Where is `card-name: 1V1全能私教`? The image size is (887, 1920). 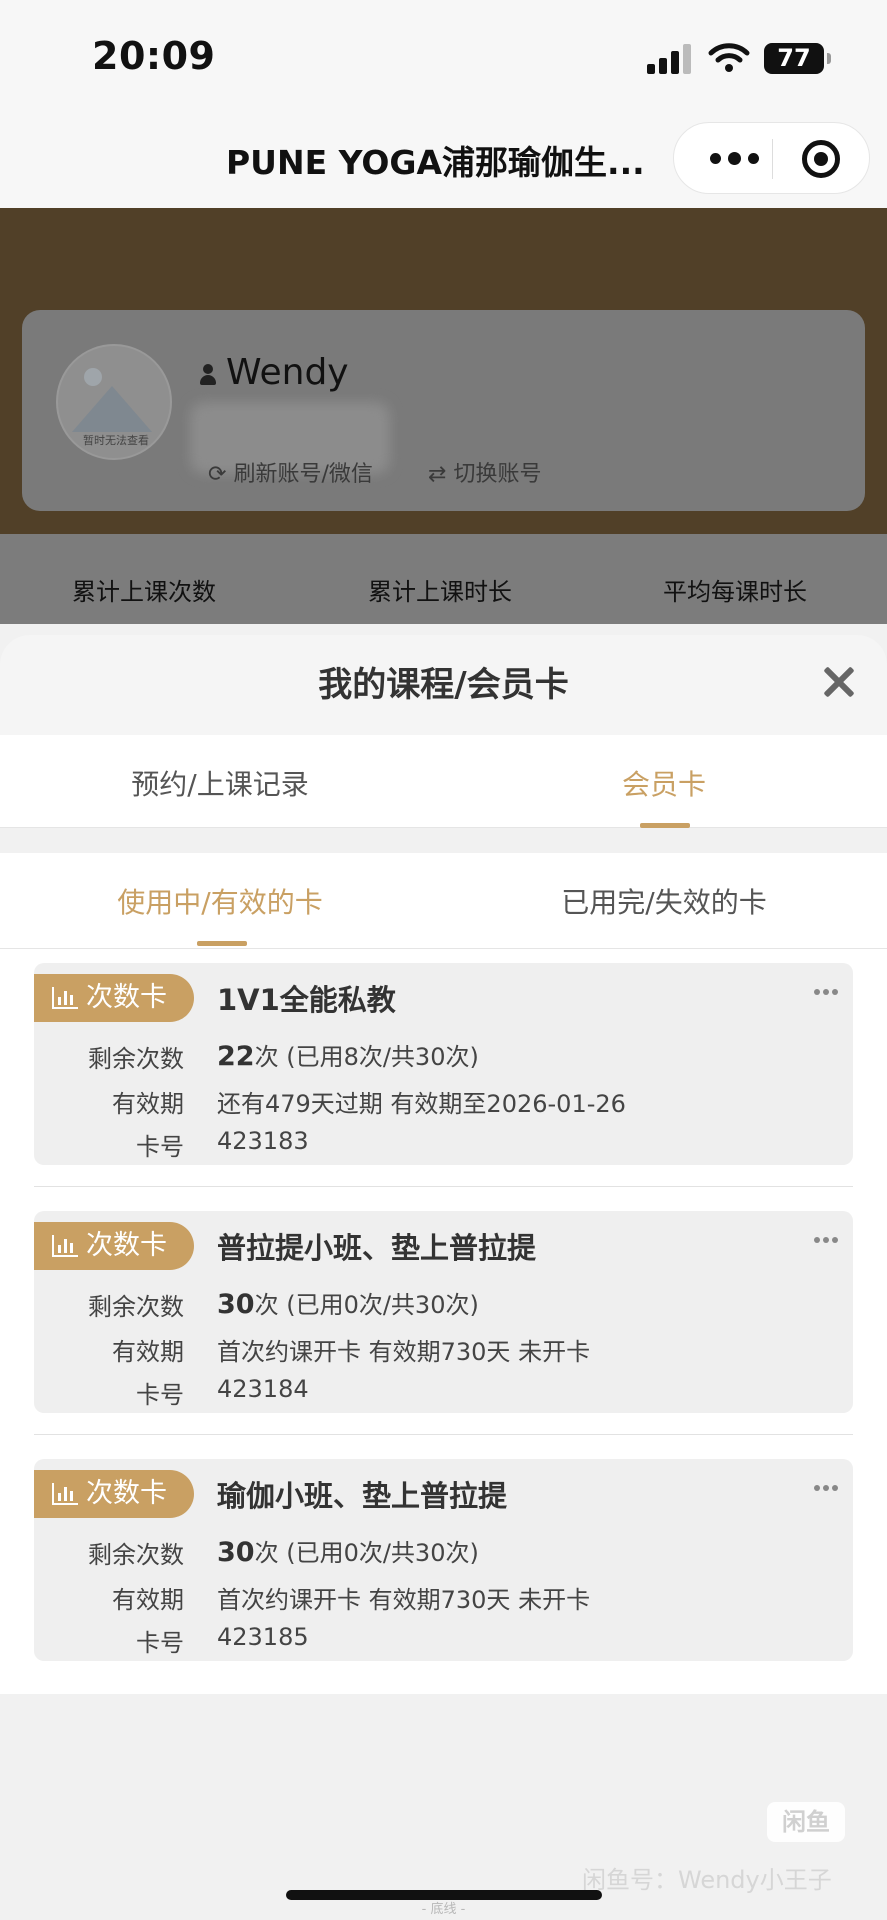 card-name: 1V1全能私教 is located at coordinates (306, 1000).